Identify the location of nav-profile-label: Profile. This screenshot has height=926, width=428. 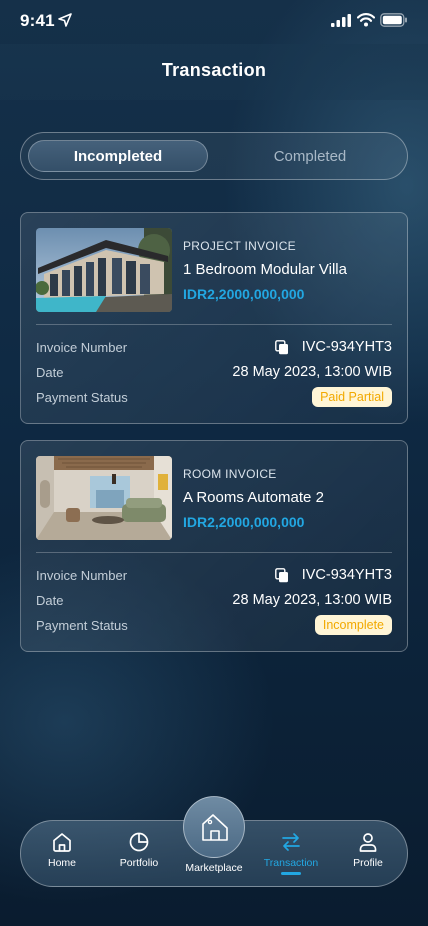
(368, 863).